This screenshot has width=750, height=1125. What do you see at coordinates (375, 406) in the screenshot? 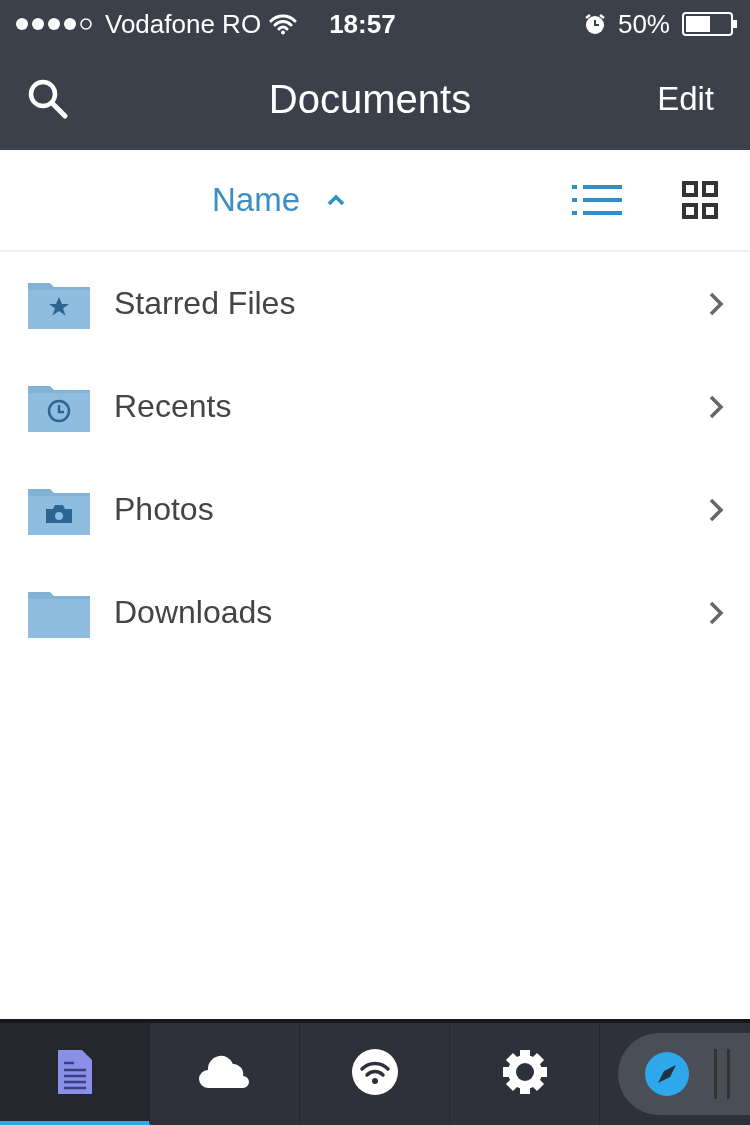
I see `folder-row: Recents` at bounding box center [375, 406].